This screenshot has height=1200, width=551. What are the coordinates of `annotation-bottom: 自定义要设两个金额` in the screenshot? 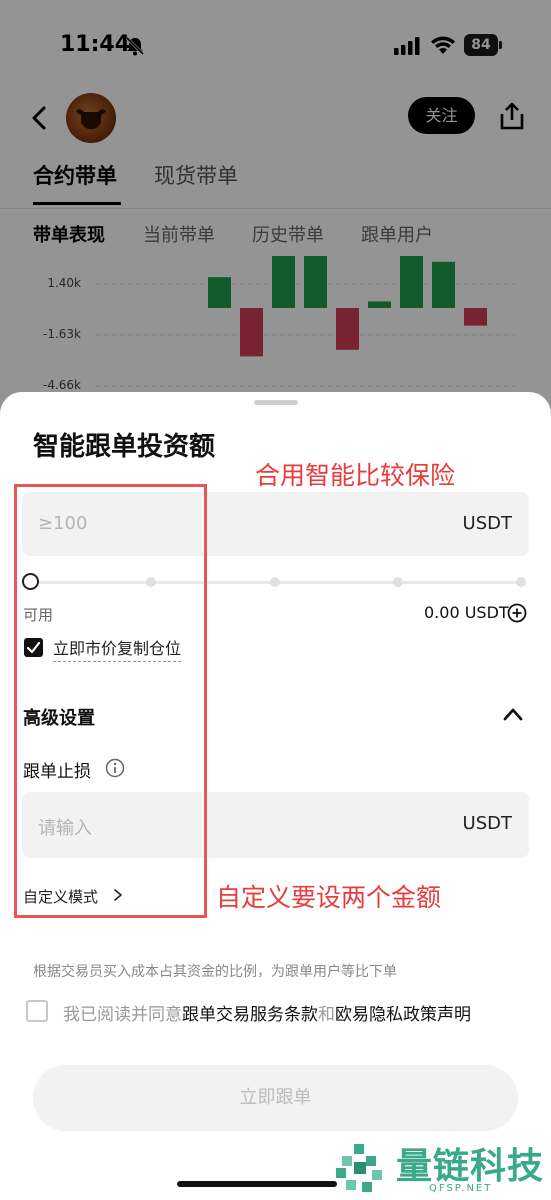 It's located at (329, 897).